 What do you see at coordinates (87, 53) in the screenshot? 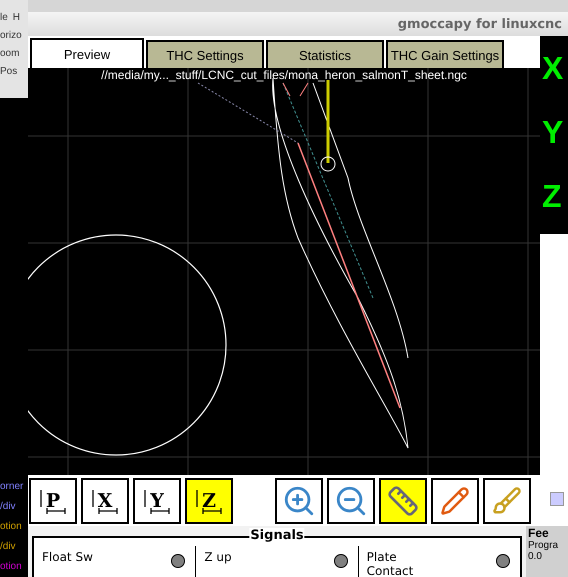
I see `tab: Preview` at bounding box center [87, 53].